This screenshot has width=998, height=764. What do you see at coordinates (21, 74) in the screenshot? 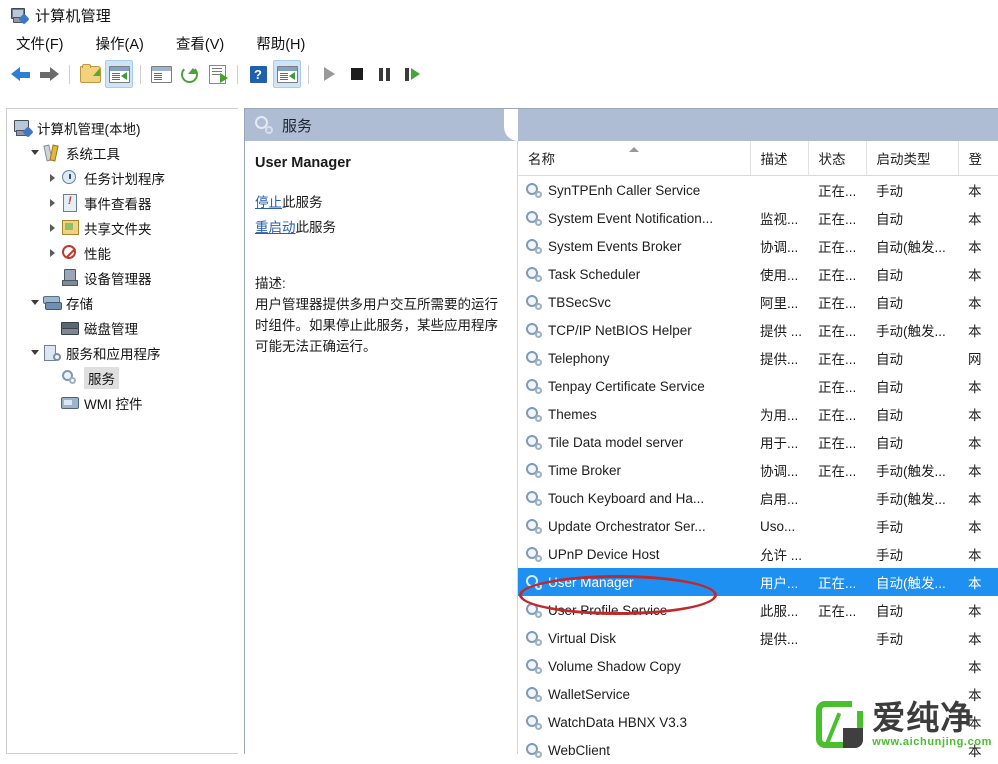
I see `back-button` at bounding box center [21, 74].